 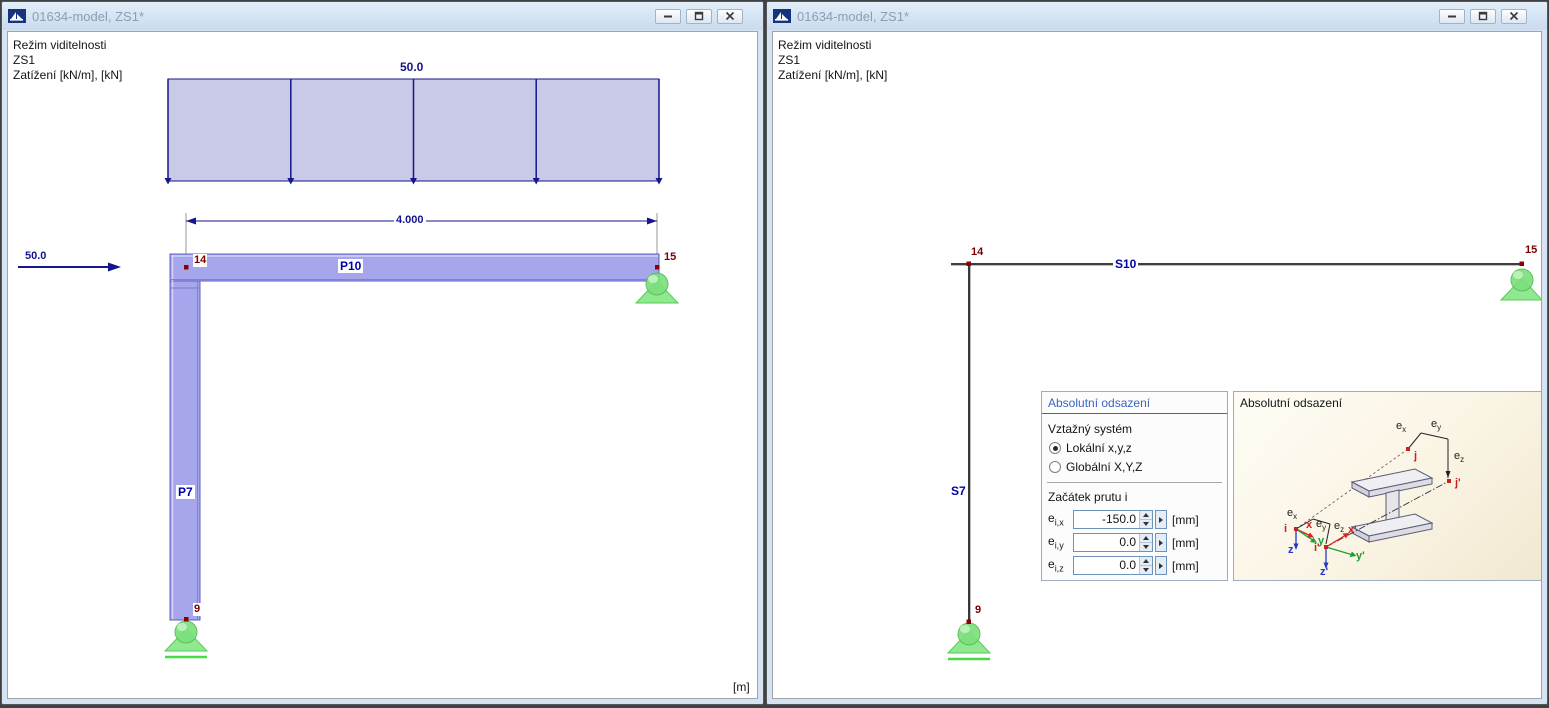 What do you see at coordinates (1106, 519) in the screenshot?
I see `eix-value: -150.0` at bounding box center [1106, 519].